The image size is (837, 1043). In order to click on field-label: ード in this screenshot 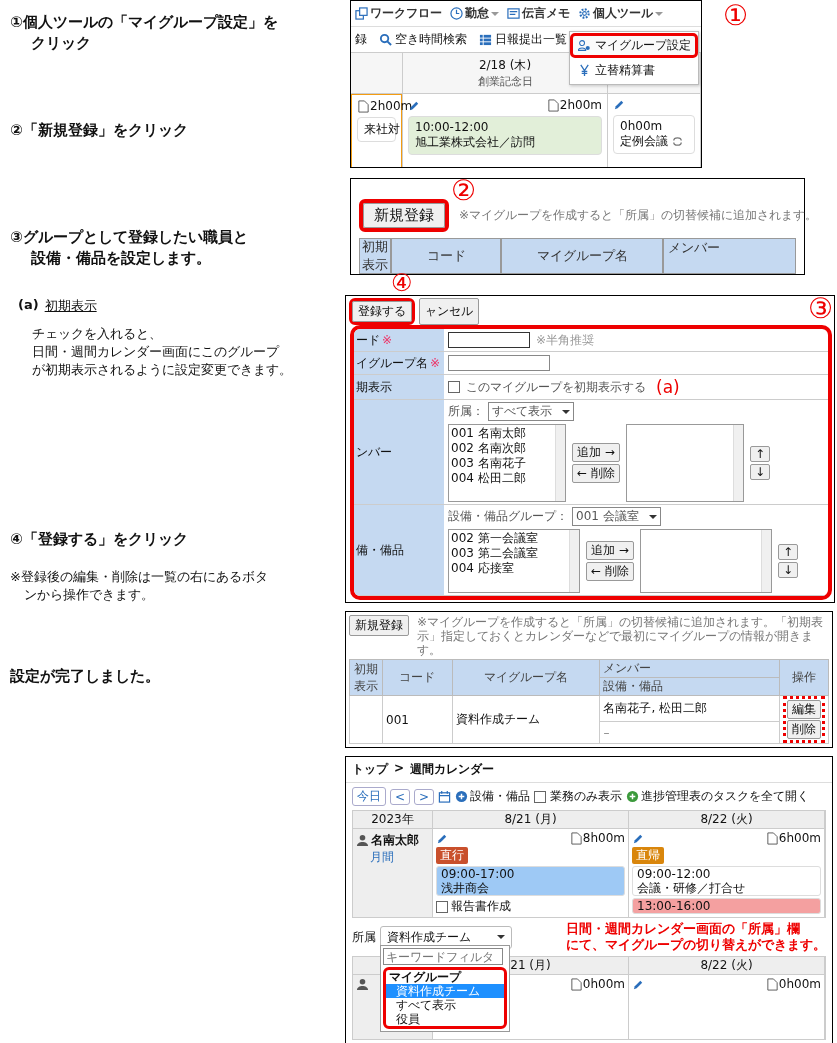, I will do `click(368, 340)`.